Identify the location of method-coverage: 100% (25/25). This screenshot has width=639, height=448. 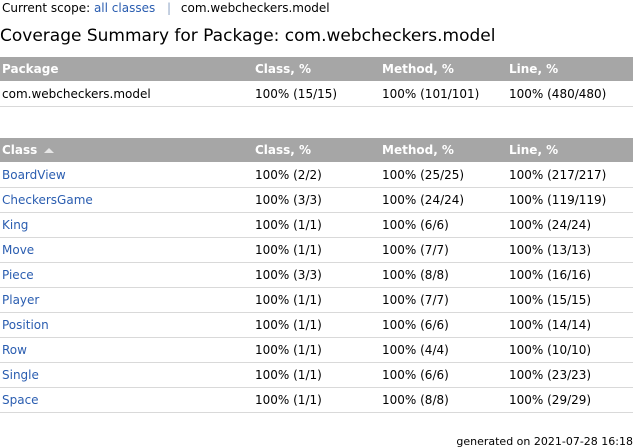
(443, 175).